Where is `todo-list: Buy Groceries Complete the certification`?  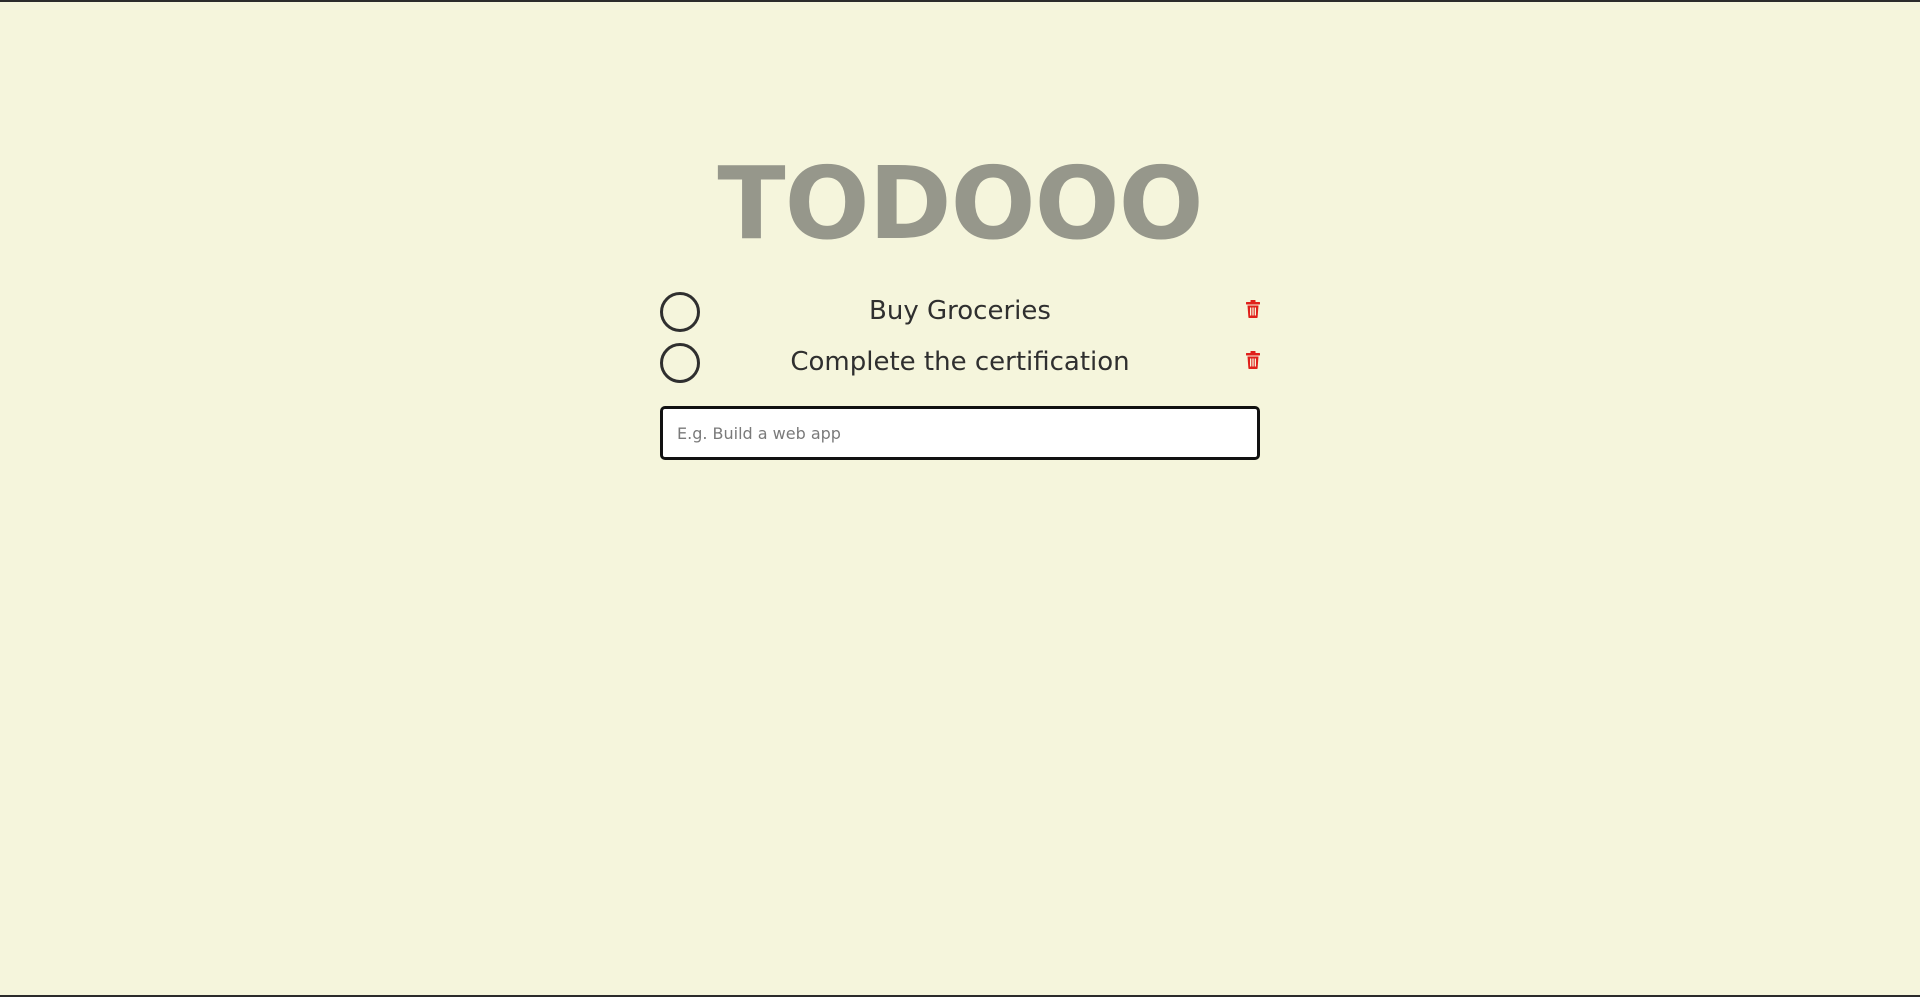 todo-list: Buy Groceries Complete the certification is located at coordinates (960, 340).